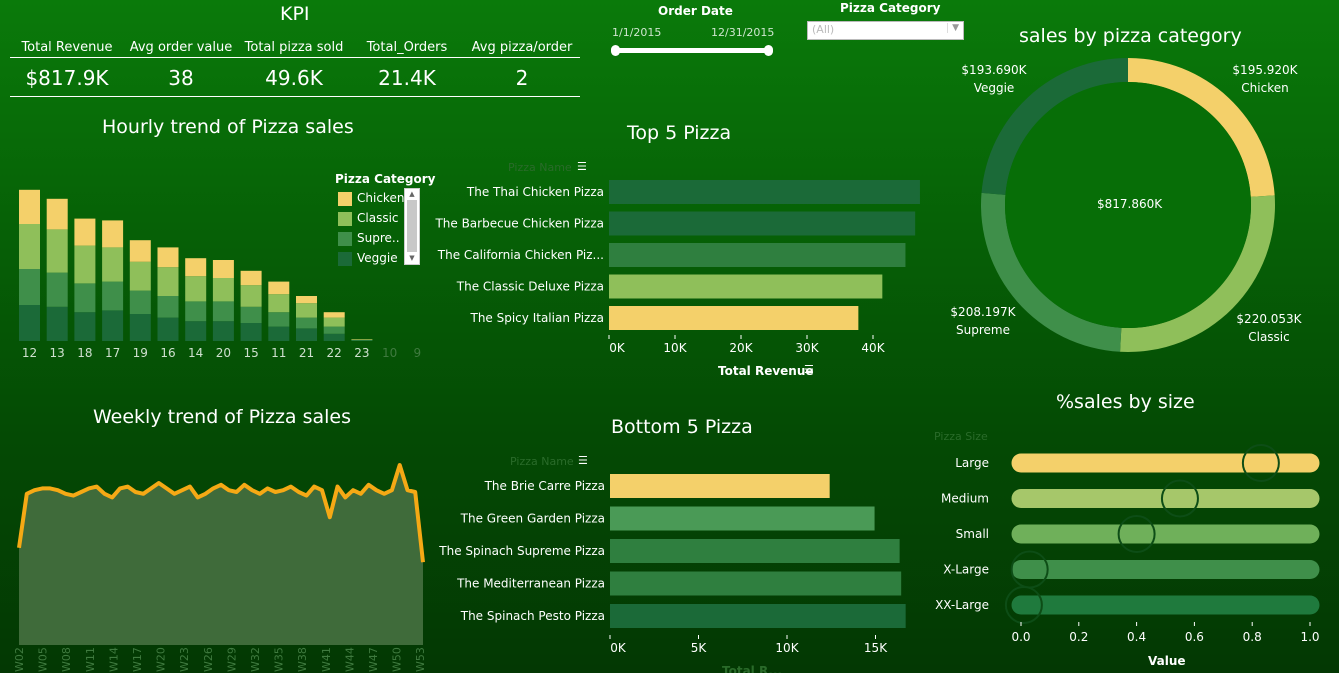  What do you see at coordinates (1020, 637) in the screenshot?
I see `size-tick-0: 0.0` at bounding box center [1020, 637].